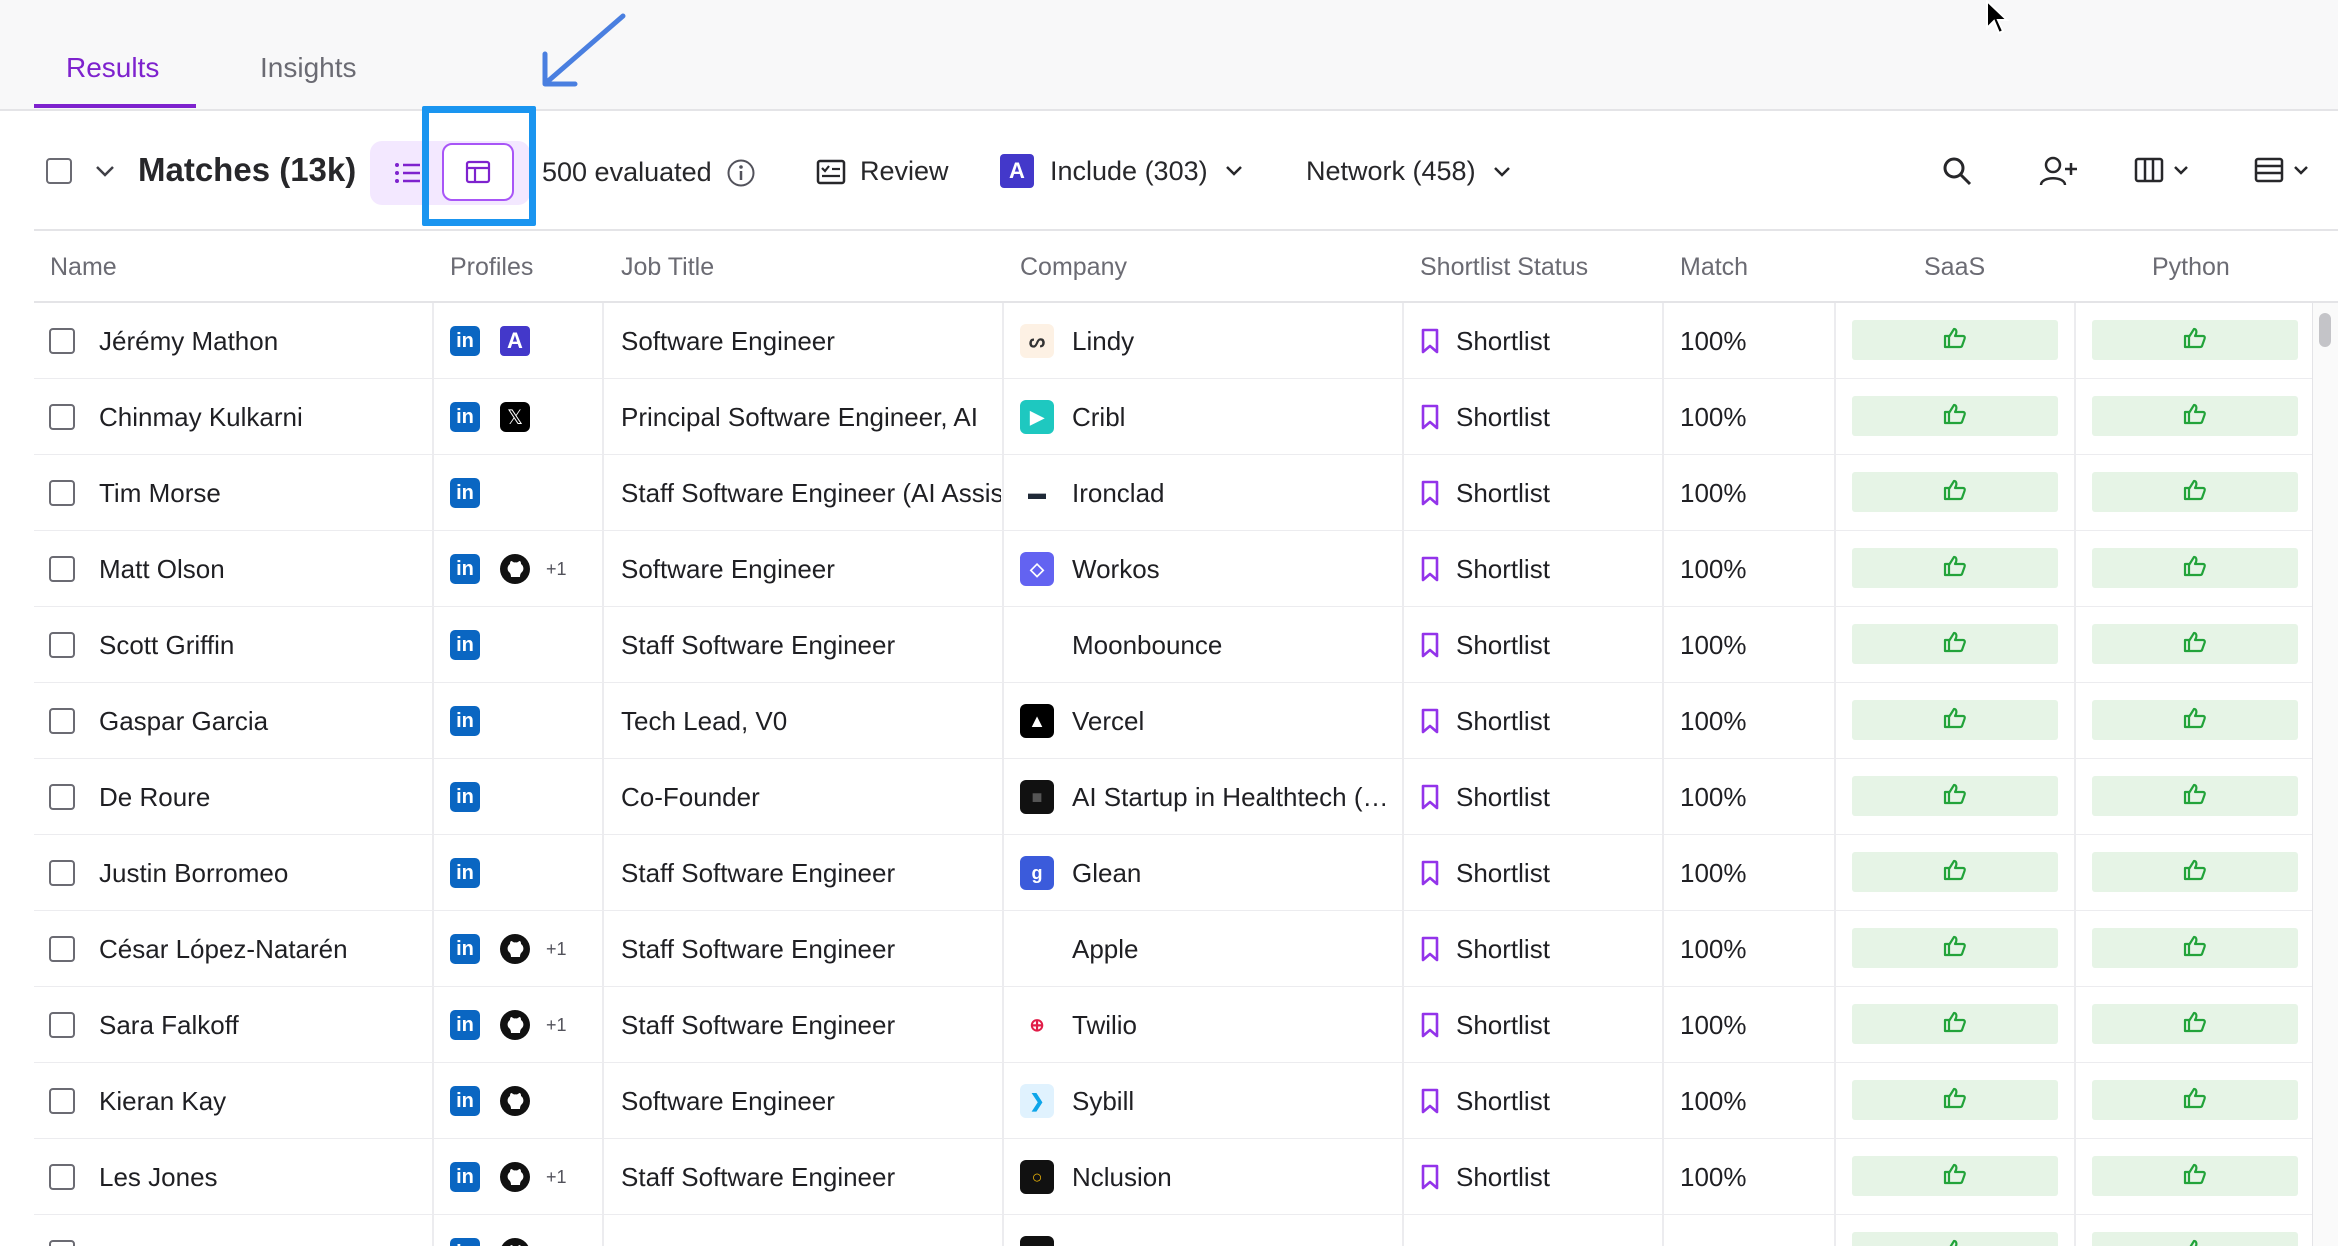  Describe the element at coordinates (1108, 721) in the screenshot. I see `company-name: Vercel` at that location.